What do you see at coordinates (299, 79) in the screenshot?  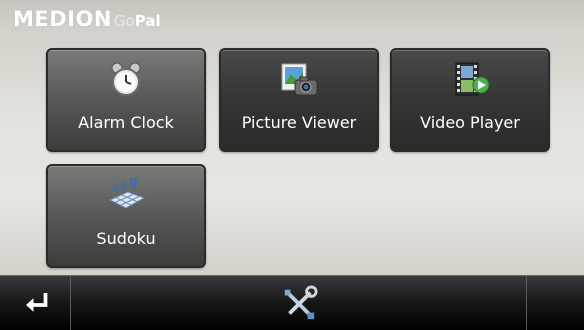 I see `picture-viewer-icon` at bounding box center [299, 79].